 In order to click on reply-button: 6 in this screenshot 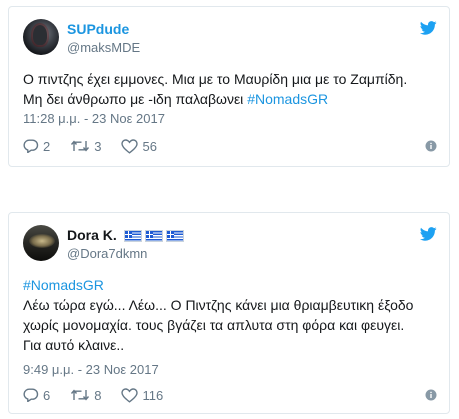, I will do `click(36, 395)`.